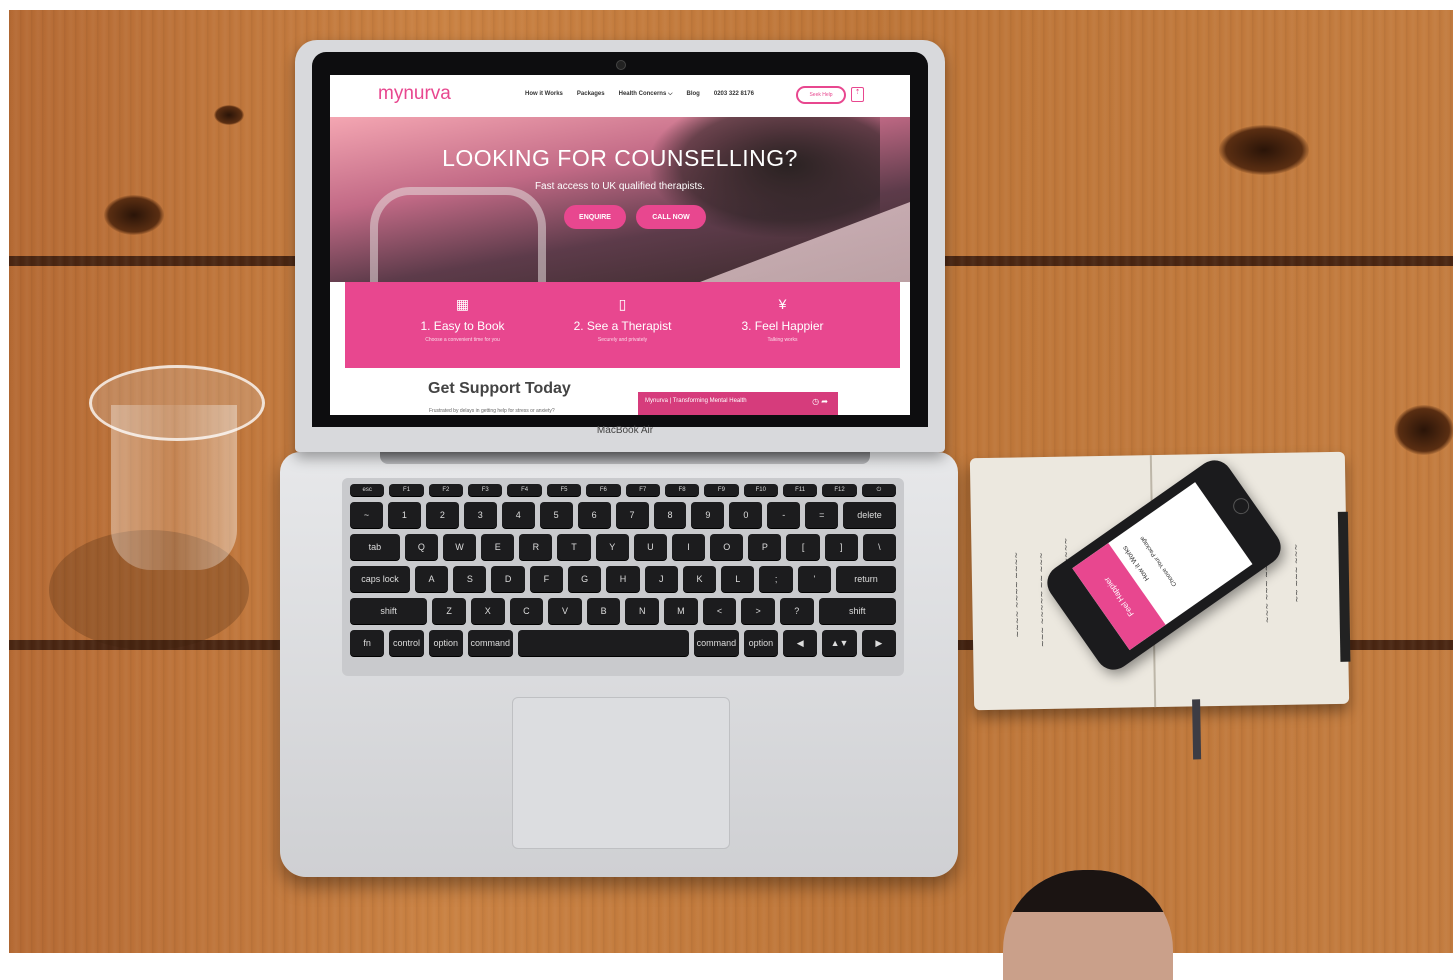 The width and height of the screenshot is (1453, 980). Describe the element at coordinates (803, 547) in the screenshot. I see `key: [` at that location.